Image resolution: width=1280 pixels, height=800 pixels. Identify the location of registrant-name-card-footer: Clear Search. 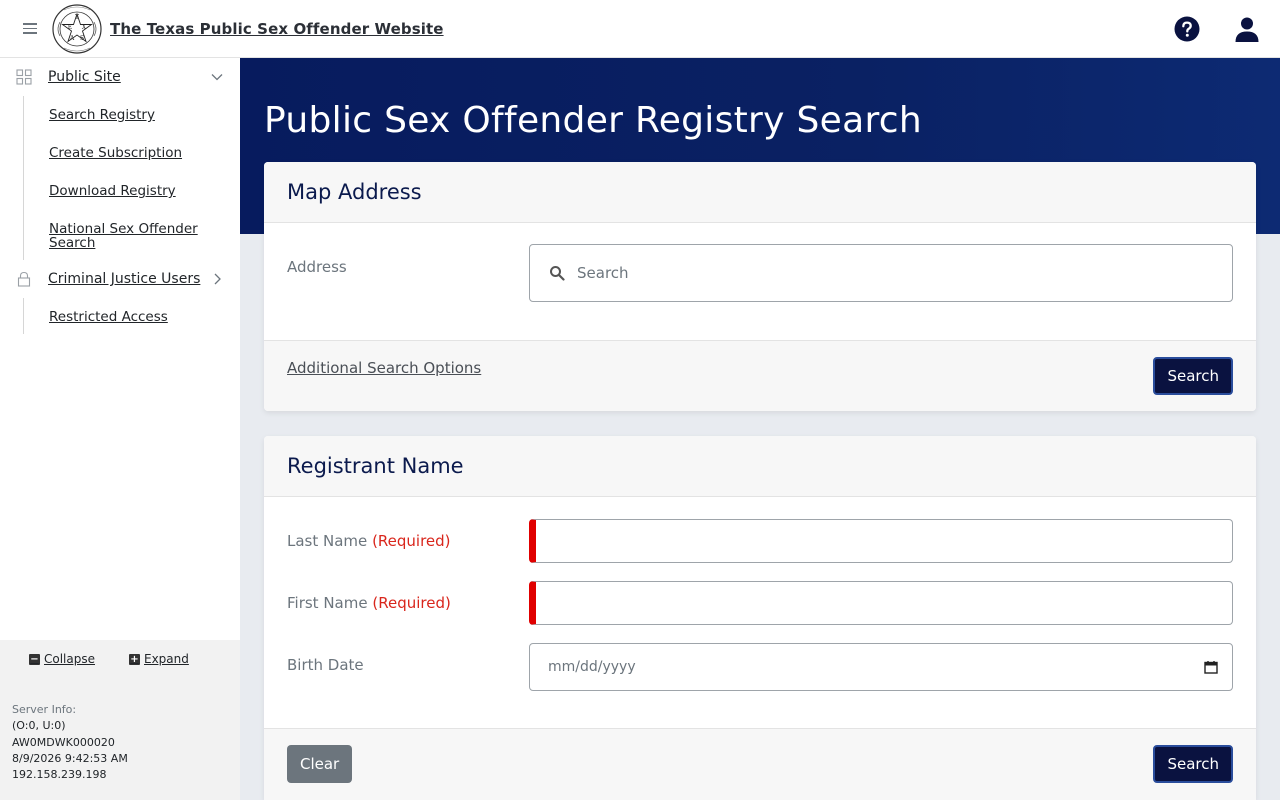
(760, 764).